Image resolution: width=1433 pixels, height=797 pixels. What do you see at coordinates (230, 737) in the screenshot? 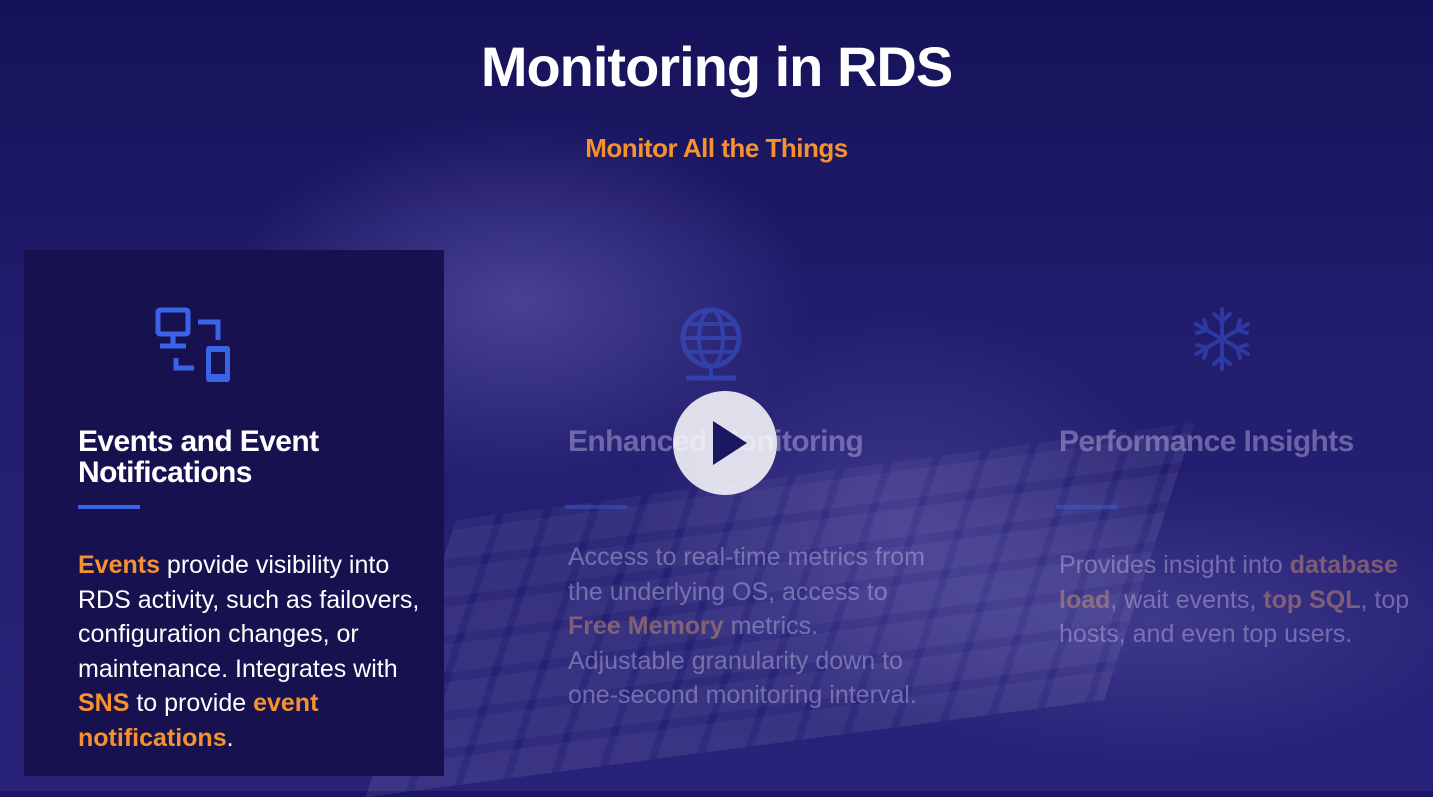
I see `body-text: .` at bounding box center [230, 737].